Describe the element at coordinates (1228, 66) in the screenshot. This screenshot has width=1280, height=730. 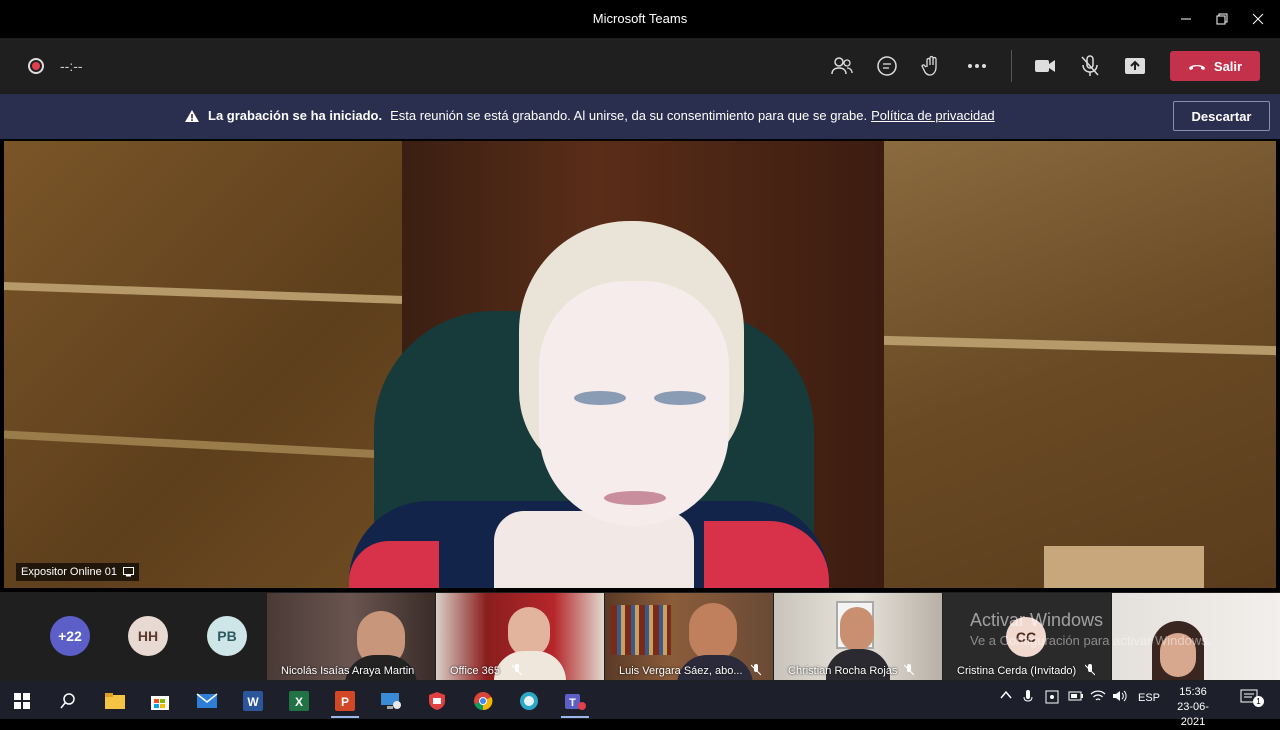
I see `leave-label: Salir` at that location.